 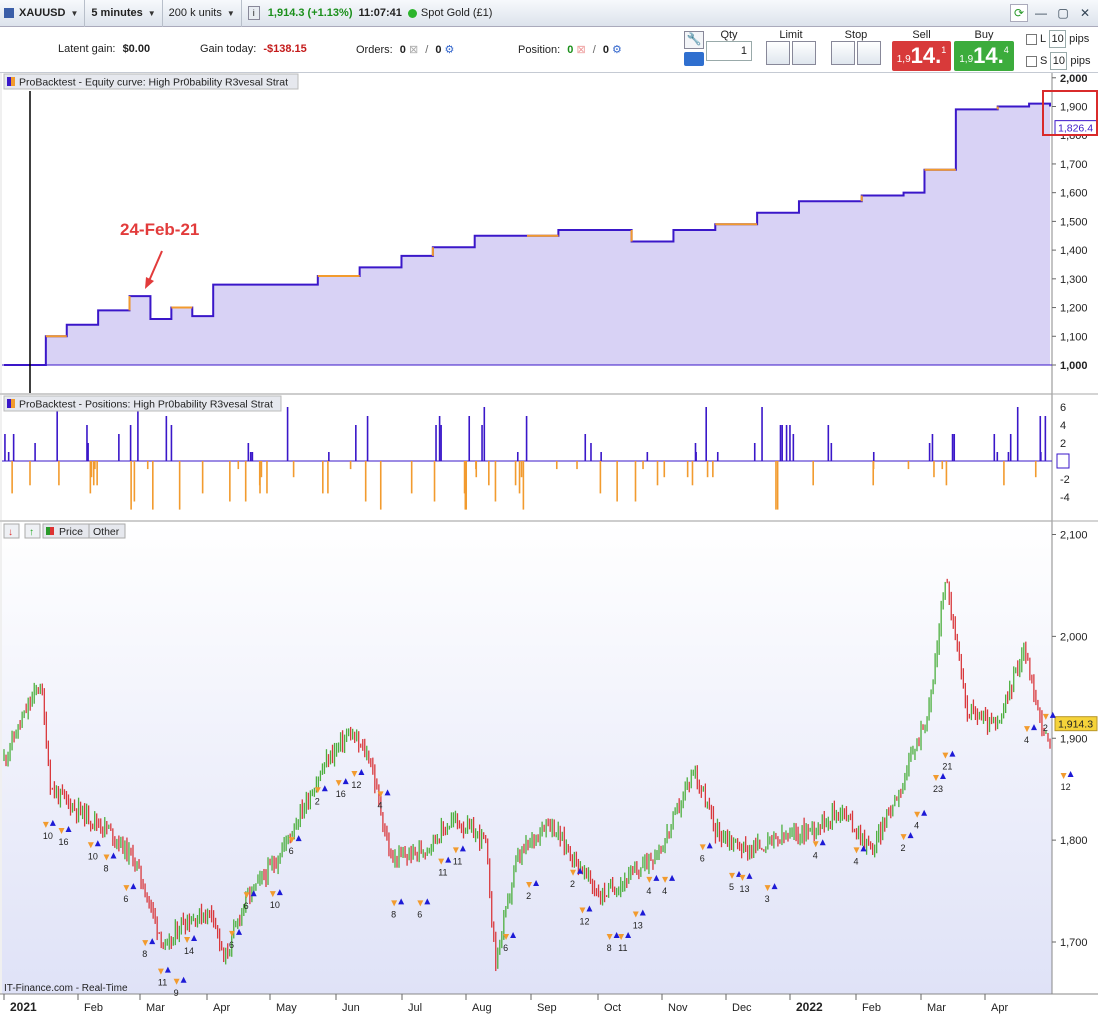 I want to click on position-pending: 0, so click(x=605, y=50).